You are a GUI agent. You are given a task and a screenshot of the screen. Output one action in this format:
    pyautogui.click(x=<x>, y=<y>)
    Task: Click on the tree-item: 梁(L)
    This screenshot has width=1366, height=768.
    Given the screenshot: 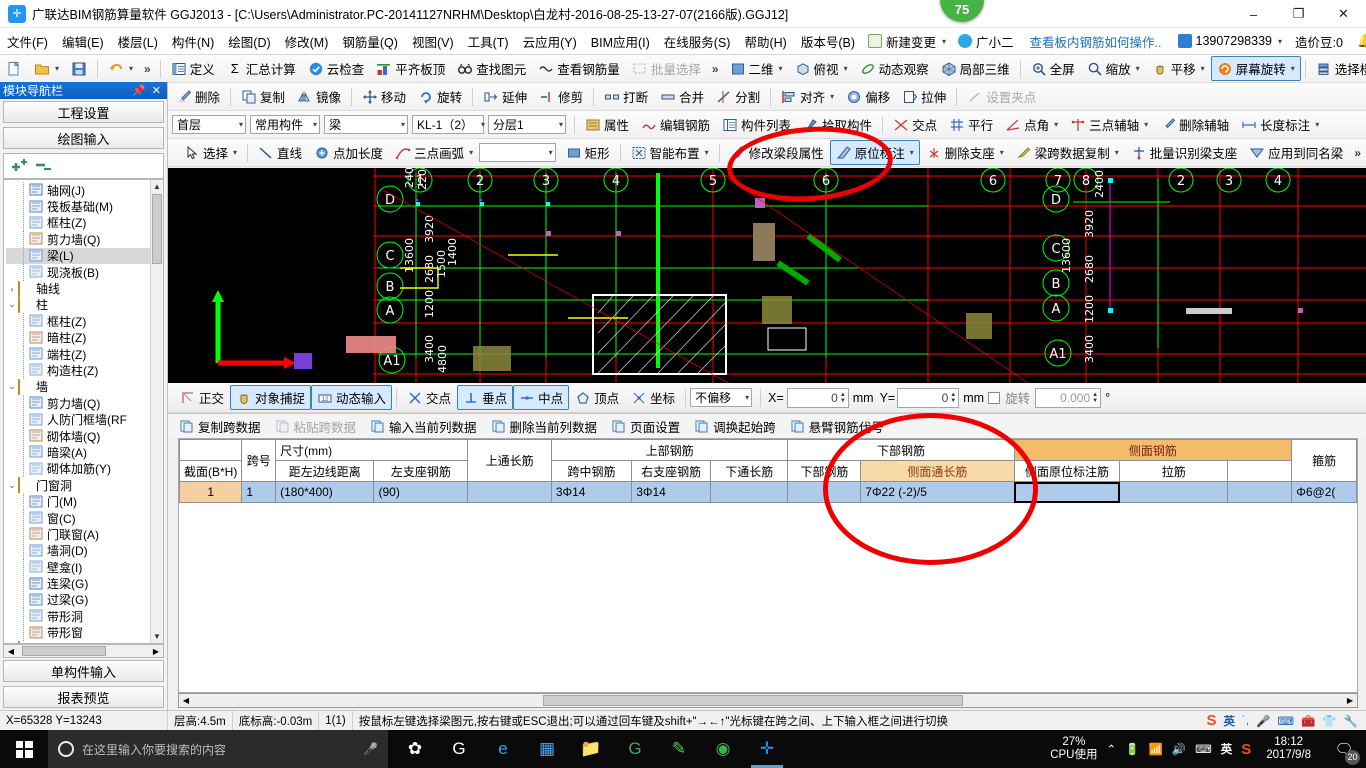 What is the action you would take?
    pyautogui.click(x=78, y=256)
    